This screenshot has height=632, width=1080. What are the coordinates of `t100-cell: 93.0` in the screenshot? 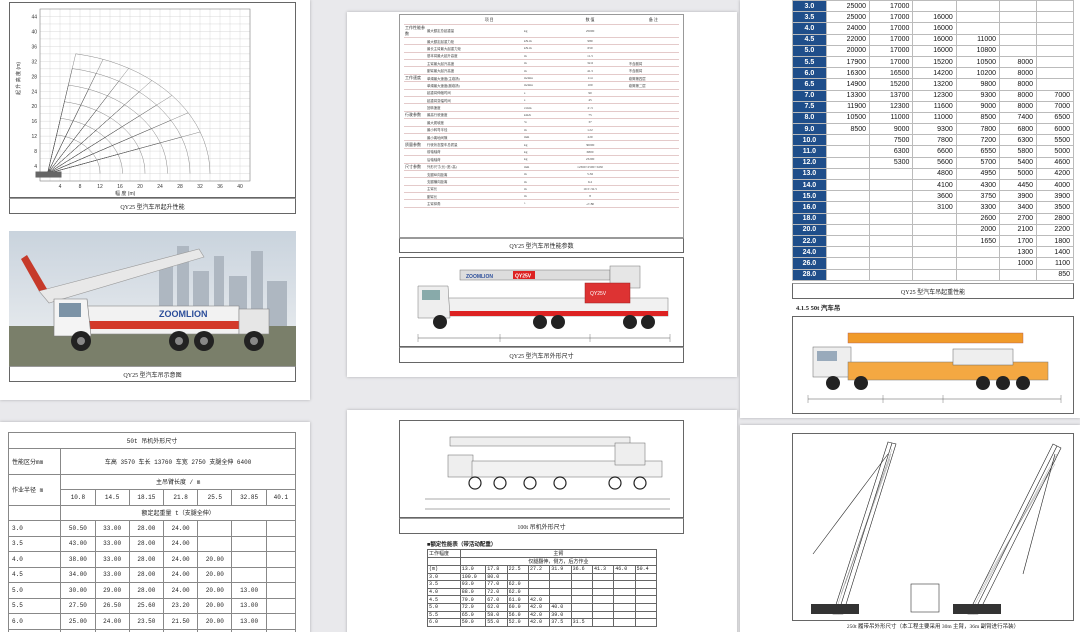 It's located at (473, 584).